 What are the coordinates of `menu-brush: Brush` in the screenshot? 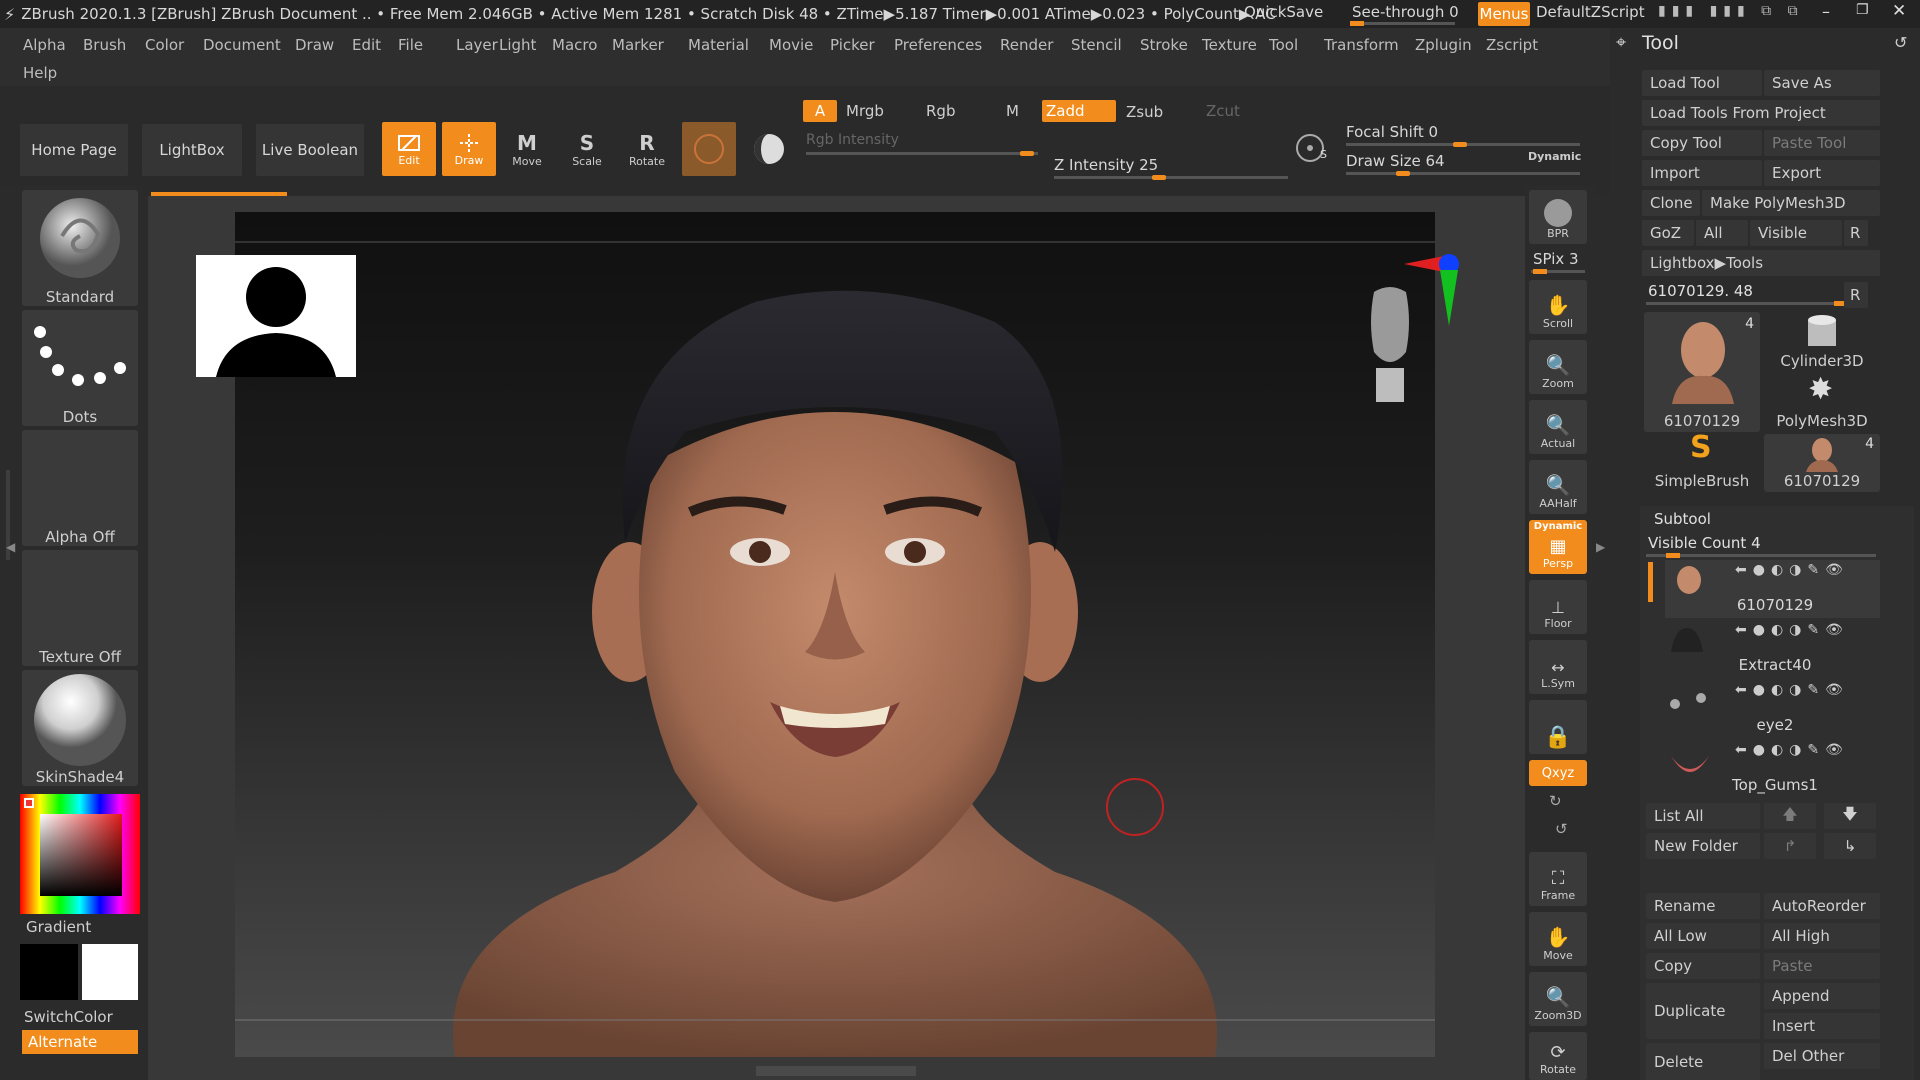 It's located at (104, 45).